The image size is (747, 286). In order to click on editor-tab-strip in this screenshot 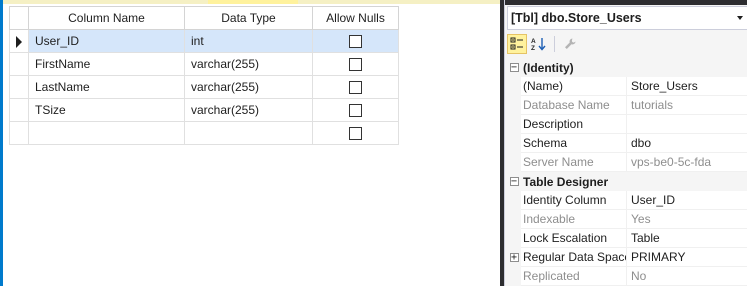, I will do `click(250, 2)`.